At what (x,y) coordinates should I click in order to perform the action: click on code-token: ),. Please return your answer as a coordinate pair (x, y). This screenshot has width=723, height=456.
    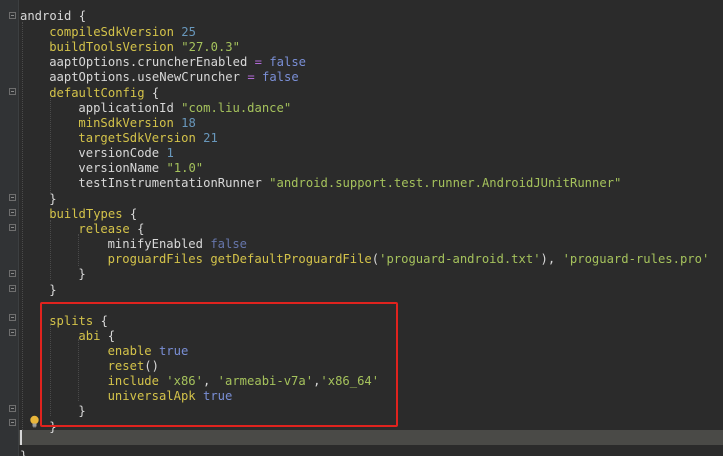
    Looking at the image, I should click on (551, 259).